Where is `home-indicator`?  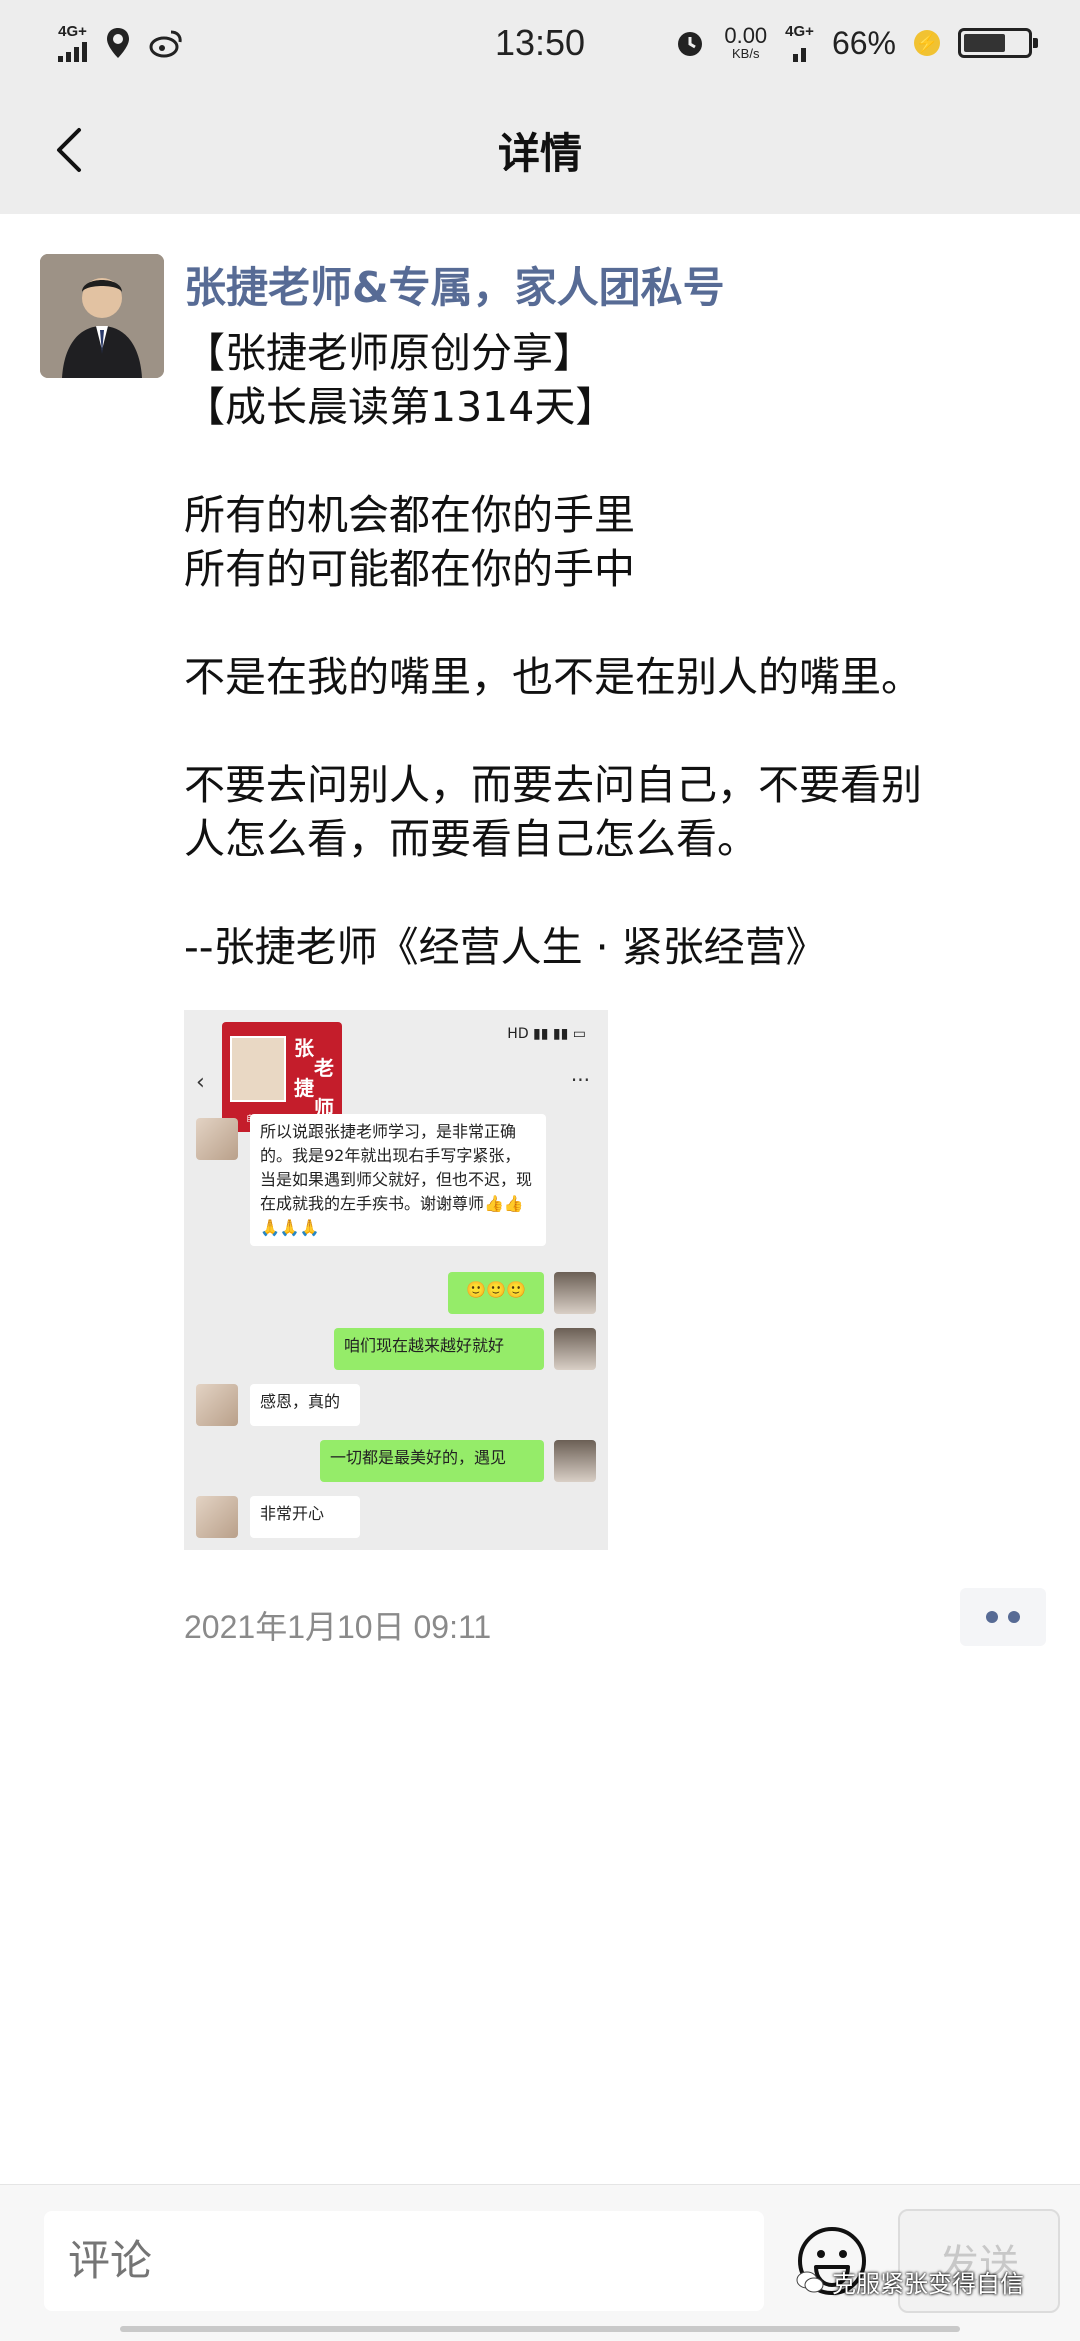 home-indicator is located at coordinates (540, 2329).